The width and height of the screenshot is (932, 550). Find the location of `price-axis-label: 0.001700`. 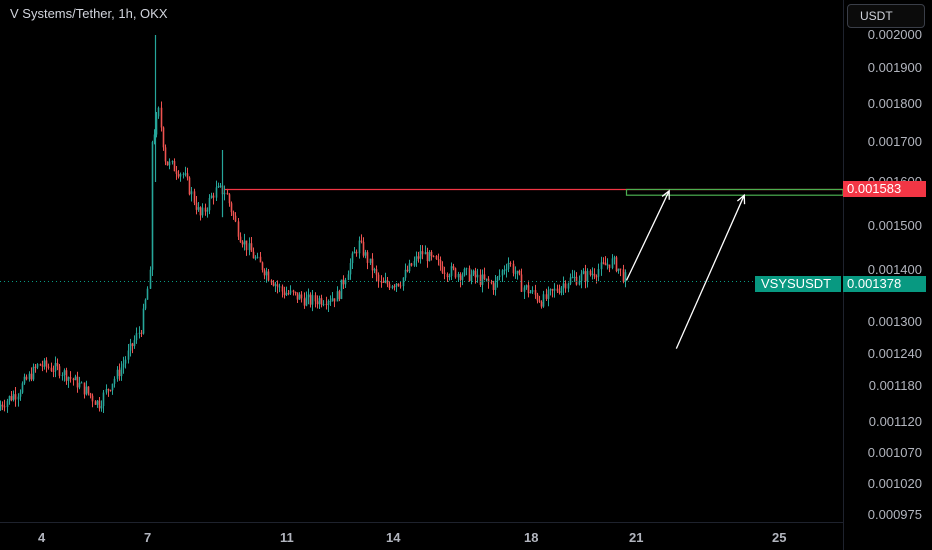

price-axis-label: 0.001700 is located at coordinates (894, 141).